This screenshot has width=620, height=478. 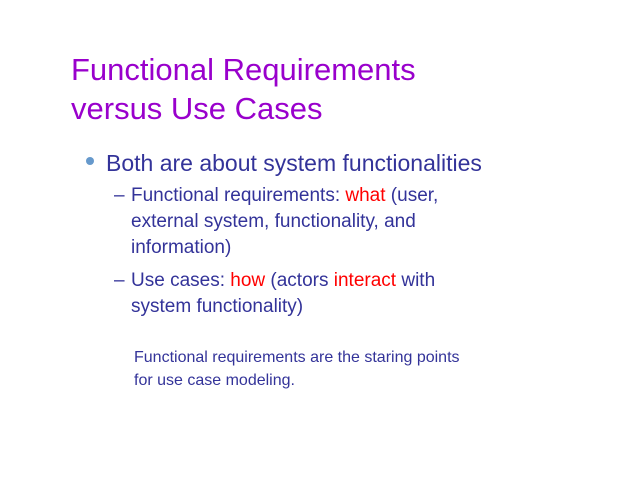 What do you see at coordinates (294, 163) in the screenshot?
I see `bullet-text: Both are about system functionalities` at bounding box center [294, 163].